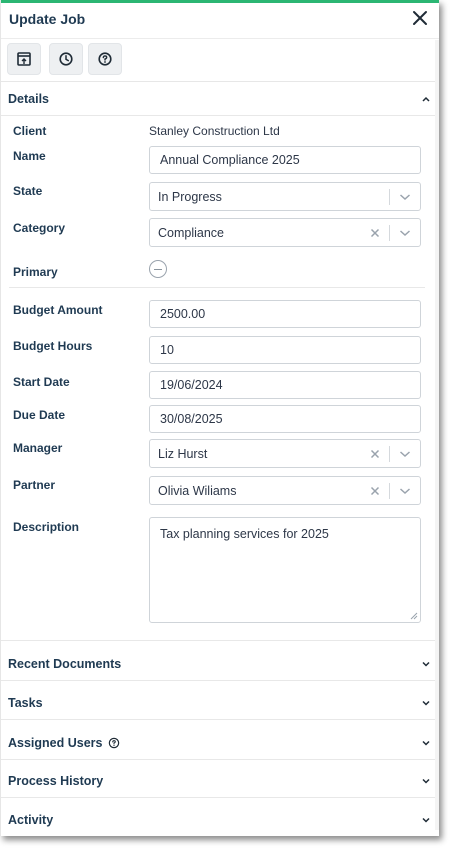  Describe the element at coordinates (220, 743) in the screenshot. I see `section-assigned-users-header: Assigned Users` at that location.